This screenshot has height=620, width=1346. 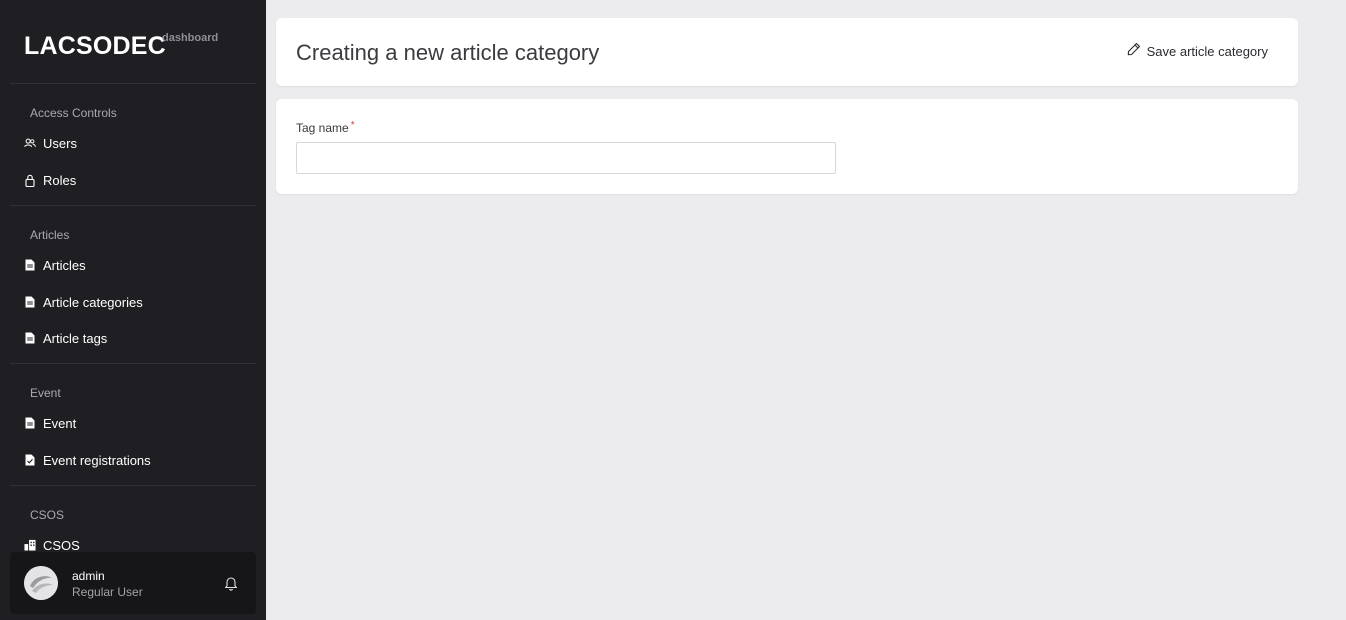 I want to click on required-mark: *, so click(x=352, y=125).